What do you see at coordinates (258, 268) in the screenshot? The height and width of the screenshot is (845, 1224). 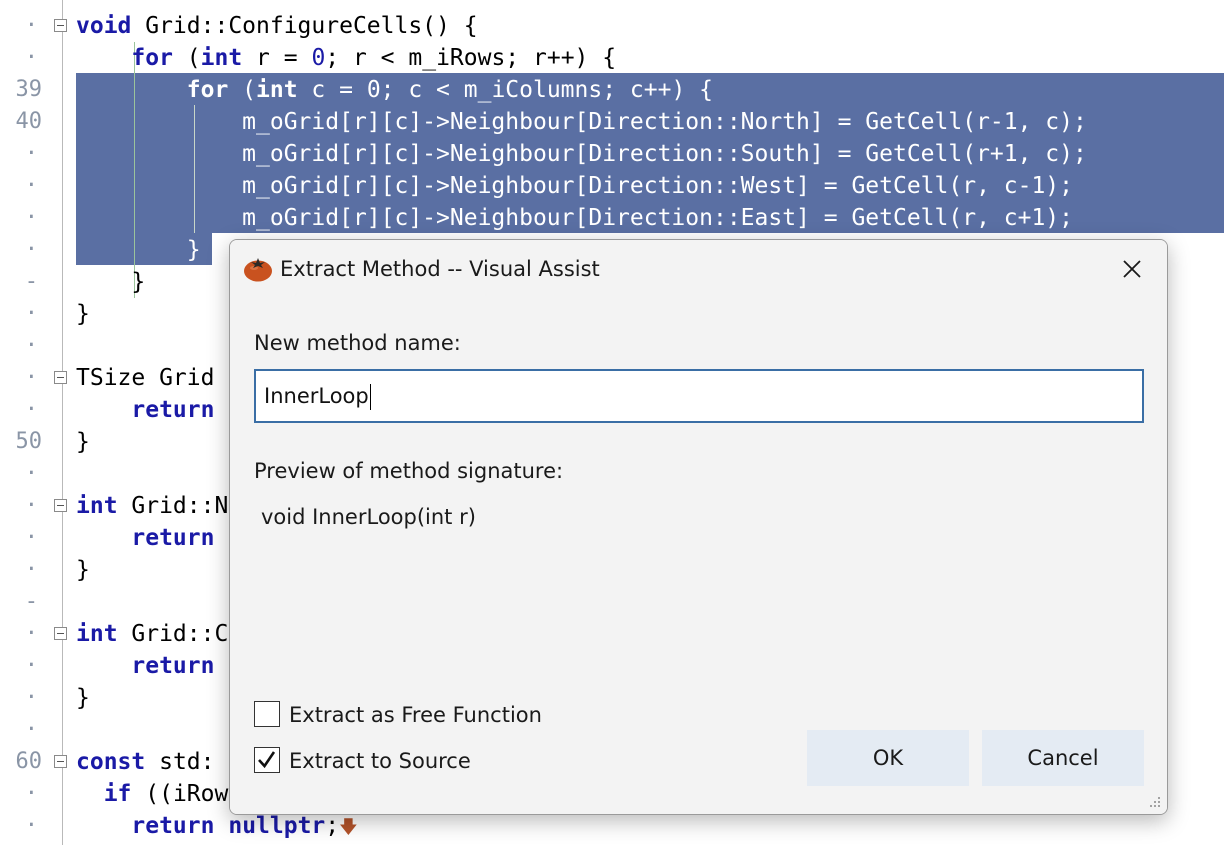 I see `tomato-icon` at bounding box center [258, 268].